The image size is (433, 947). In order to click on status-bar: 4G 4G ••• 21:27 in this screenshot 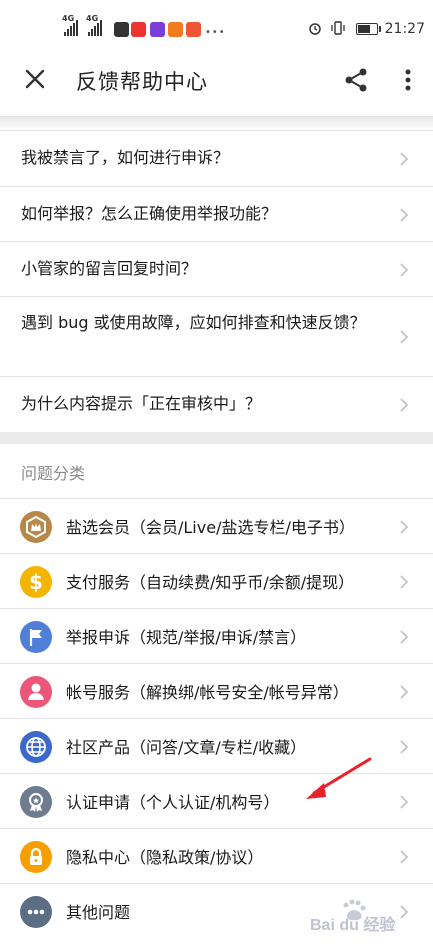, I will do `click(216, 23)`.